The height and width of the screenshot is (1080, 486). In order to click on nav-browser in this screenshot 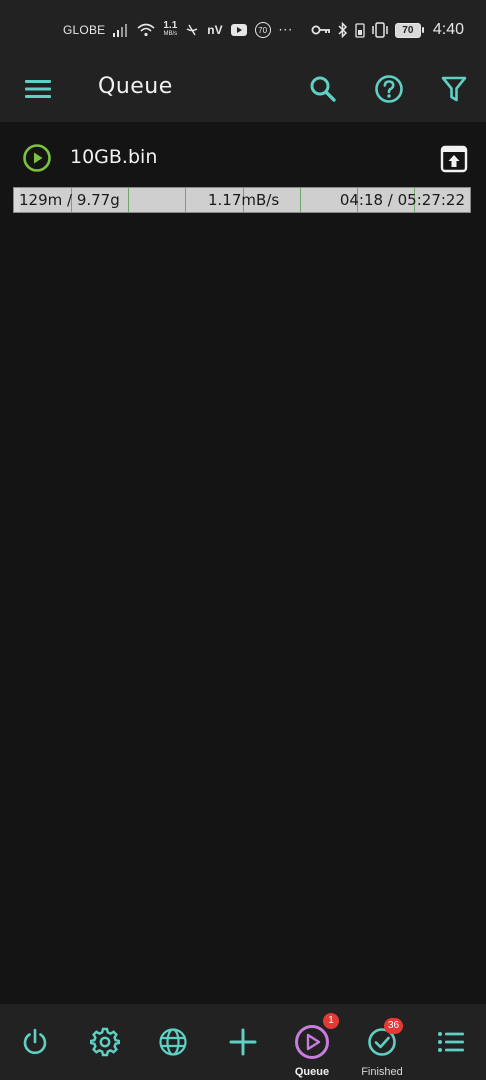, I will do `click(173, 1042)`.